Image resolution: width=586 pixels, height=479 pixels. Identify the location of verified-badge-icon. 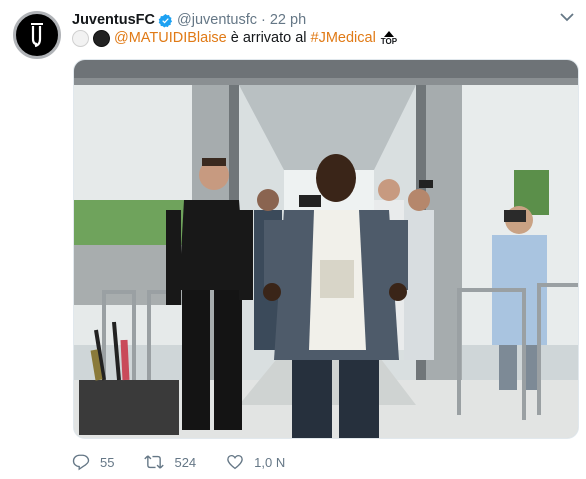
(165, 20).